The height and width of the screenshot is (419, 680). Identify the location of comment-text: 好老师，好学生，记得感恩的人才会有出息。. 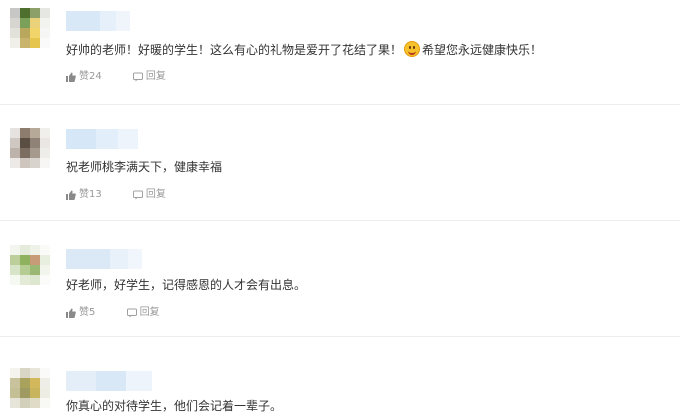
(186, 285).